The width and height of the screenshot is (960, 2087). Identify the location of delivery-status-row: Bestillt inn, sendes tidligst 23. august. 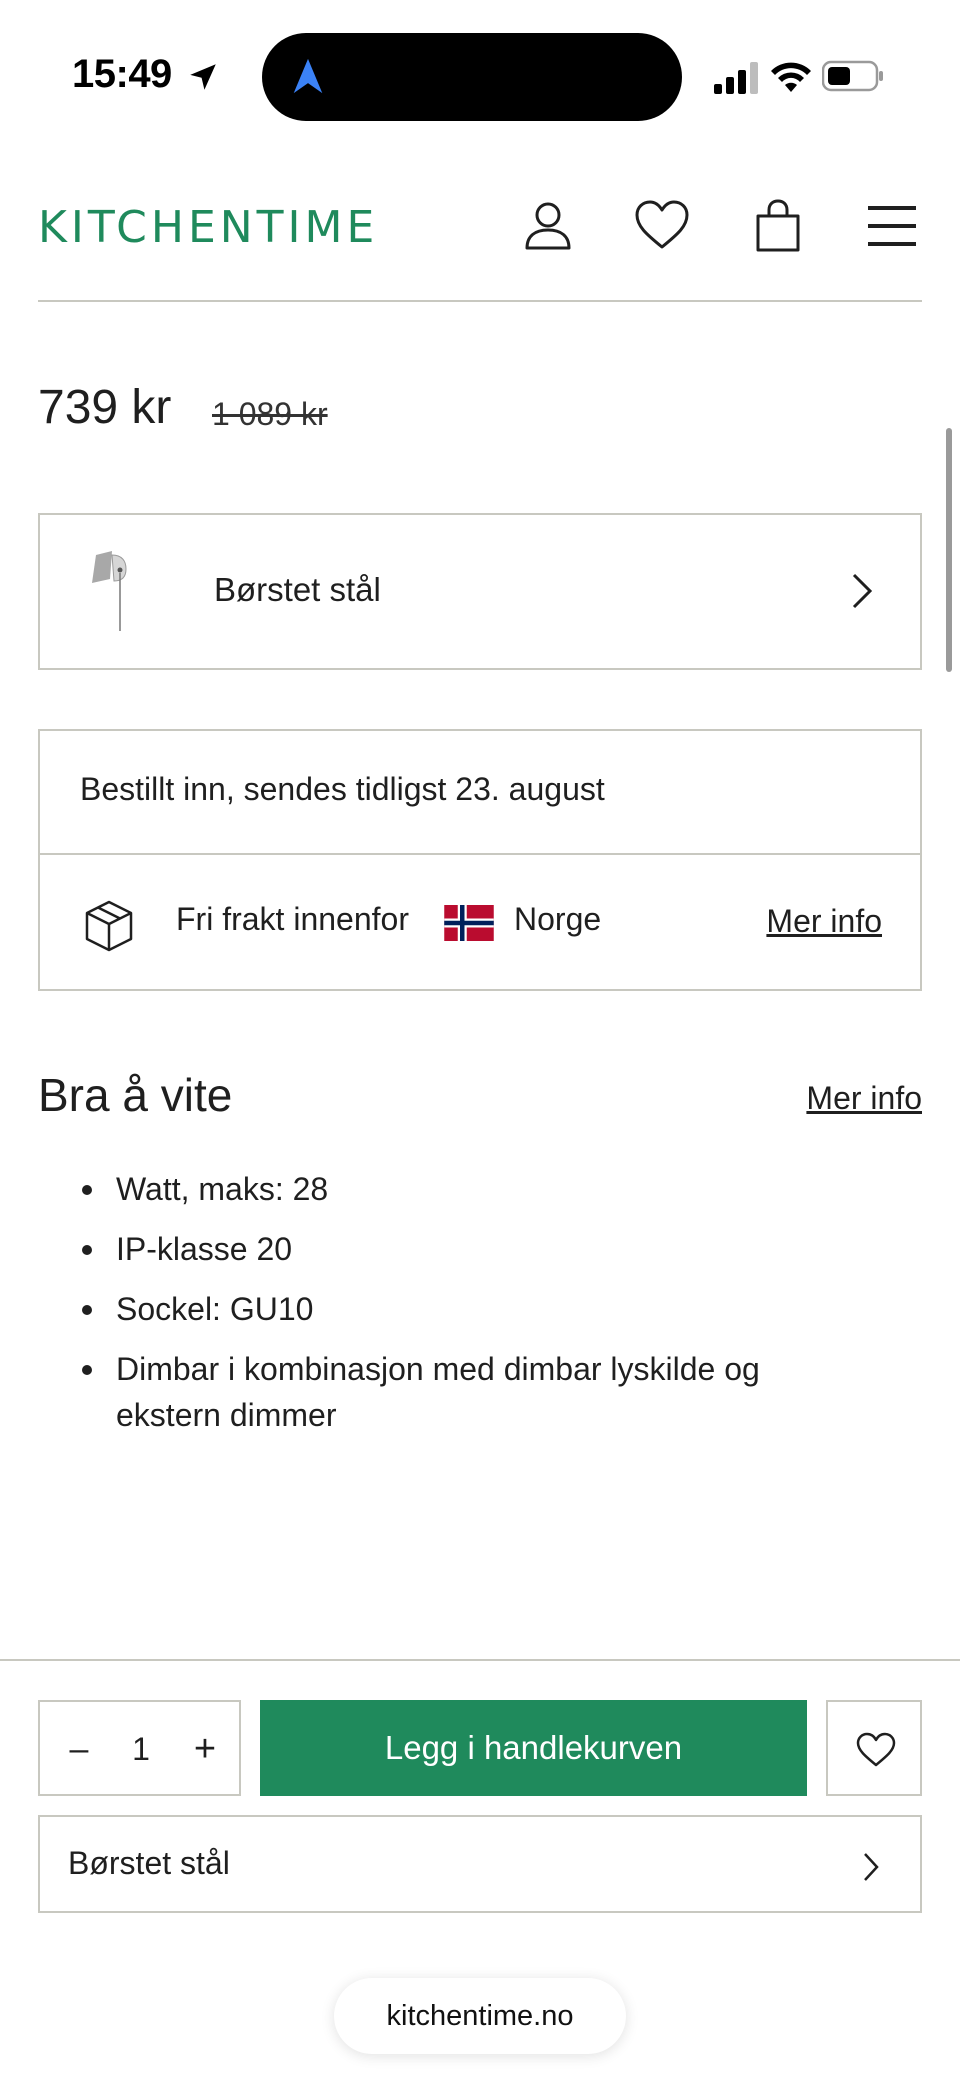
(480, 793).